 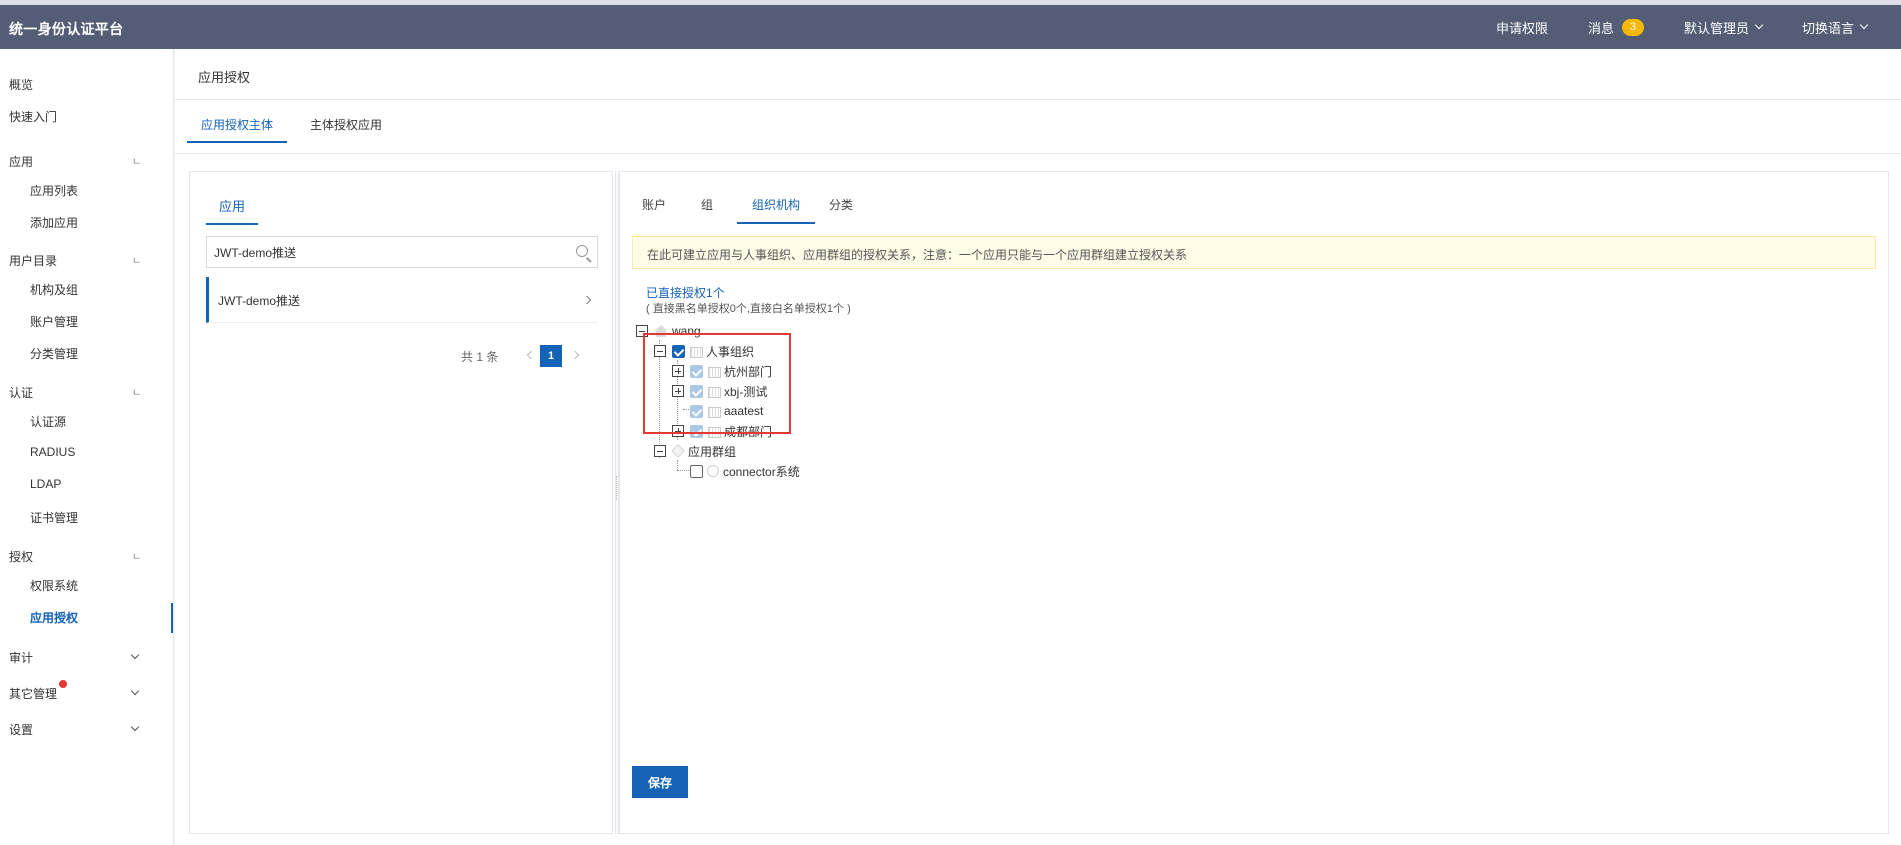 What do you see at coordinates (841, 209) in the screenshot?
I see `tab-category: 分类` at bounding box center [841, 209].